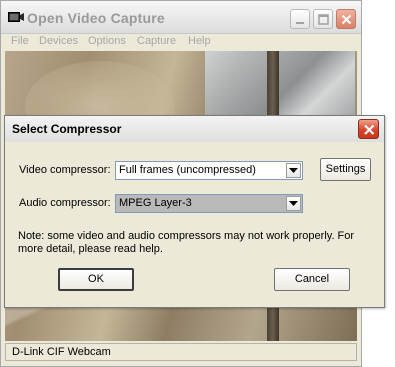 Image resolution: width=395 pixels, height=367 pixels. Describe the element at coordinates (65, 203) in the screenshot. I see `audio-compressor-label: Audio compressor:` at that location.